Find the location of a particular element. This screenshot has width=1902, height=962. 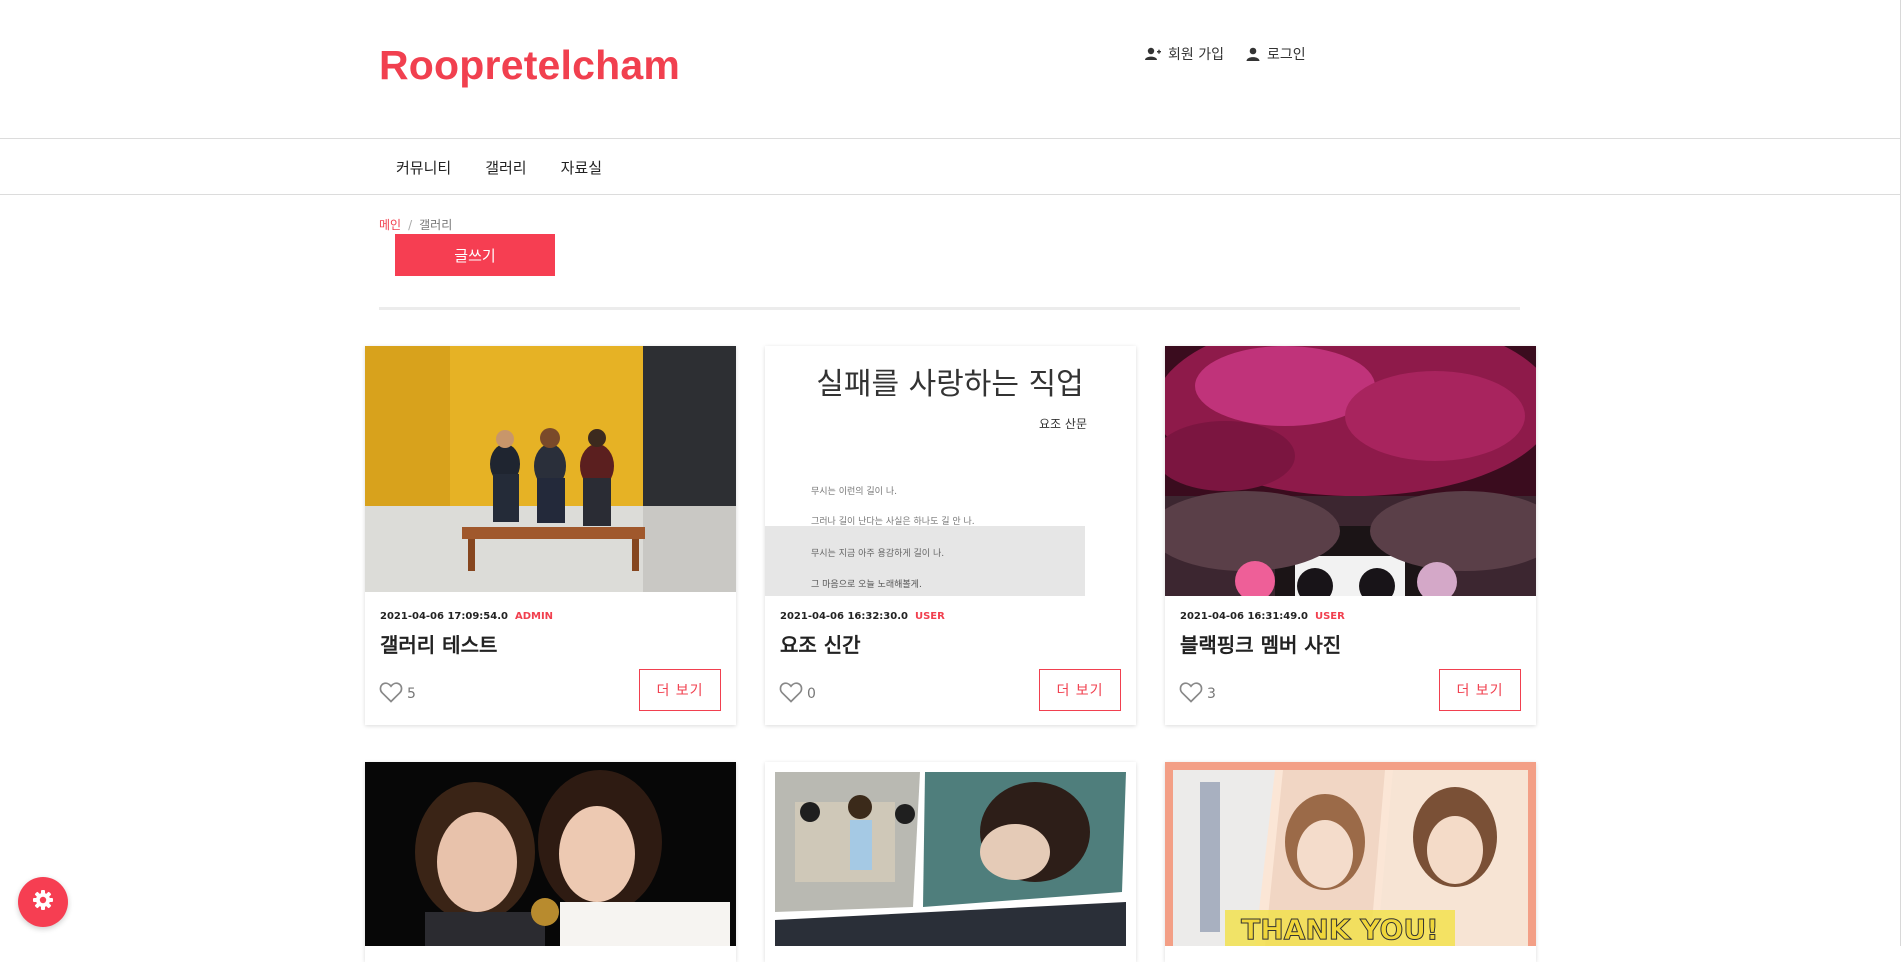

gallery-card-image: THANK YOU! is located at coordinates (1350, 854).